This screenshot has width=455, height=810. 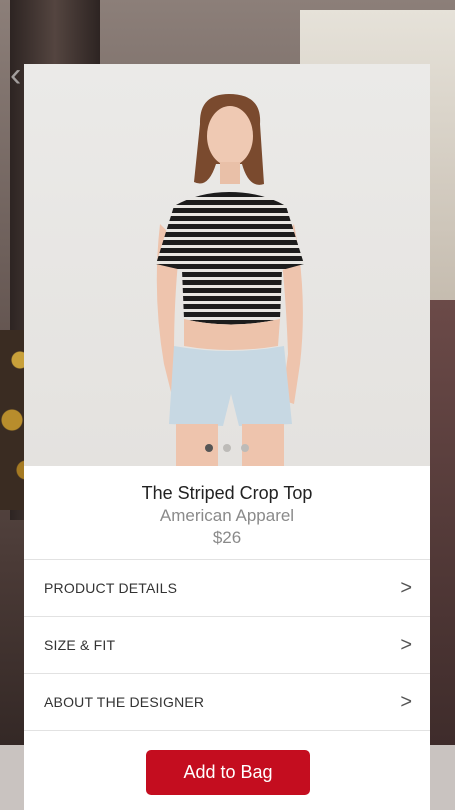 What do you see at coordinates (111, 588) in the screenshot?
I see `row-label: PRODUCT DETAILS` at bounding box center [111, 588].